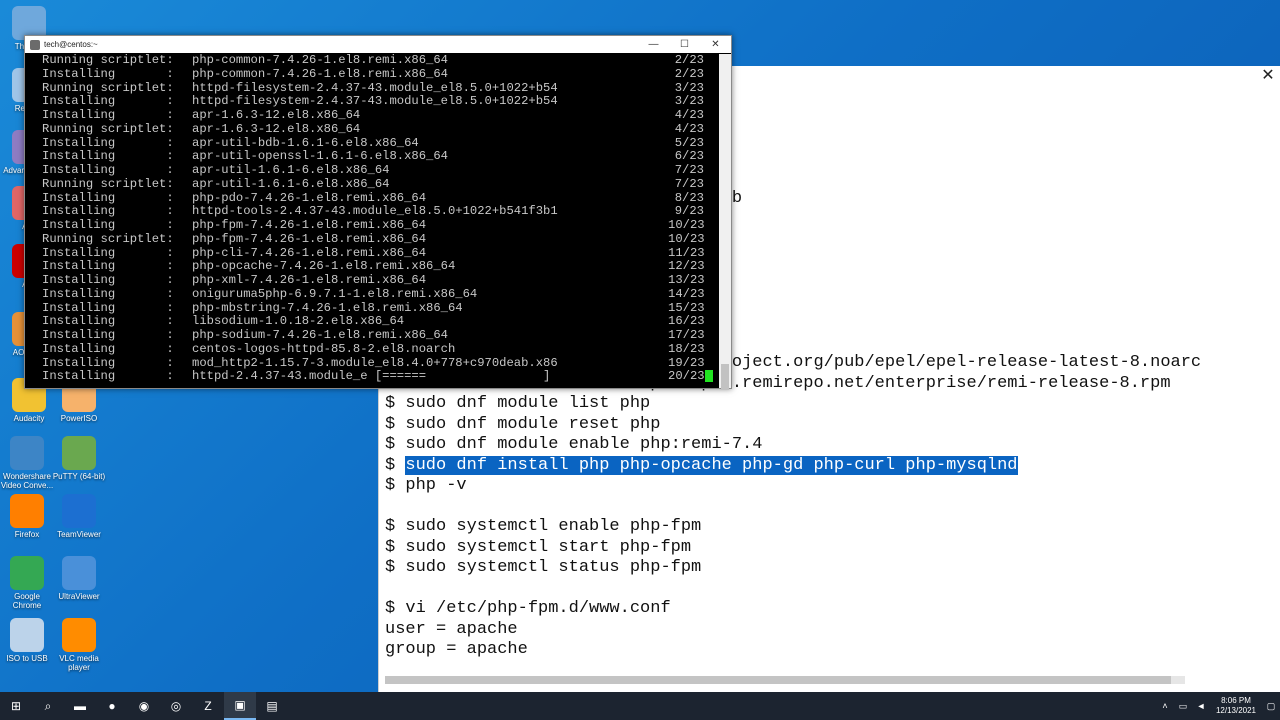 The height and width of the screenshot is (720, 1280). What do you see at coordinates (538, 547) in the screenshot?
I see `editor-line-text: $ sudo systemctl start php-fpm` at bounding box center [538, 547].